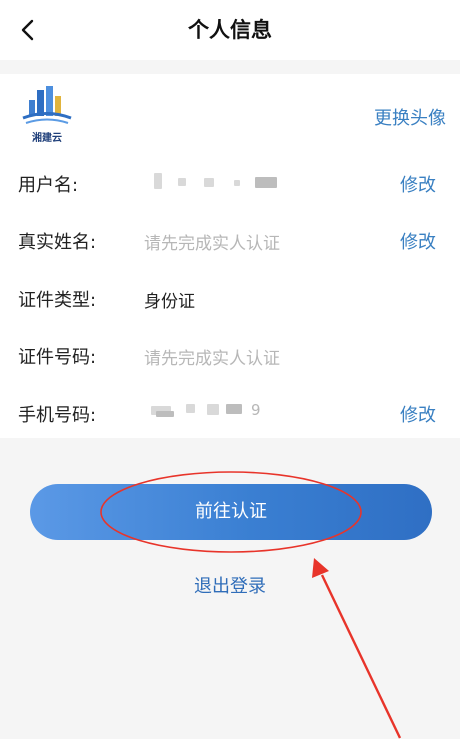 Image resolution: width=460 pixels, height=739 pixels. Describe the element at coordinates (230, 67) in the screenshot. I see `header-divider` at that location.